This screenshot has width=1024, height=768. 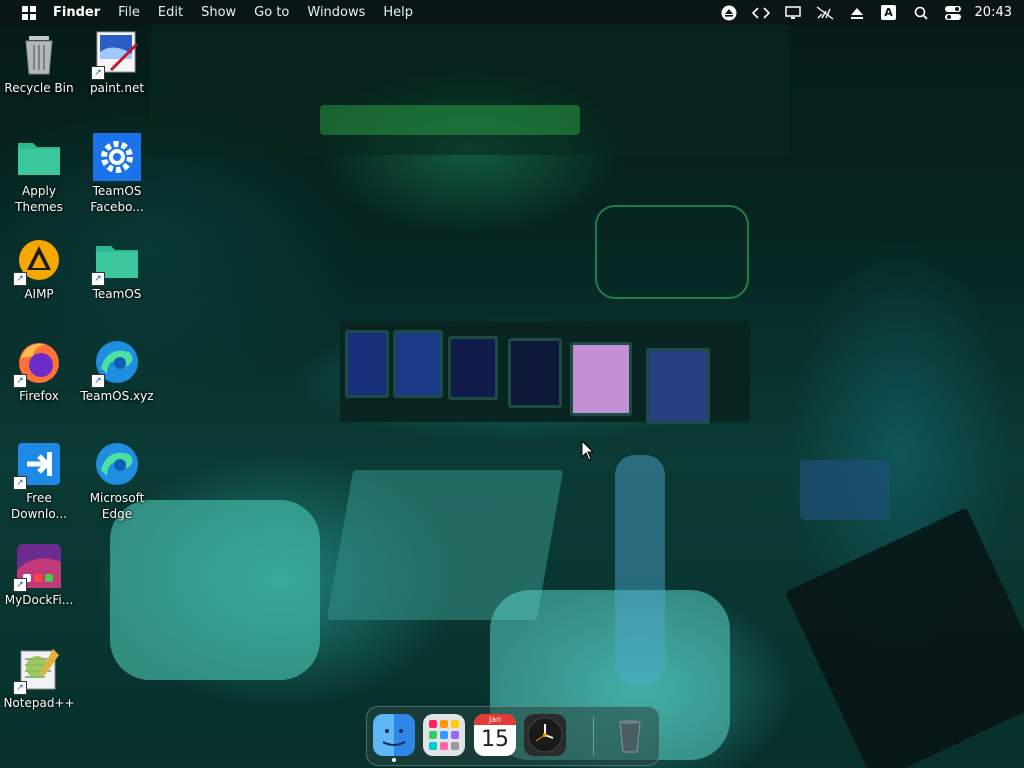 I want to click on calendar-icon: Jan 15, so click(x=495, y=735).